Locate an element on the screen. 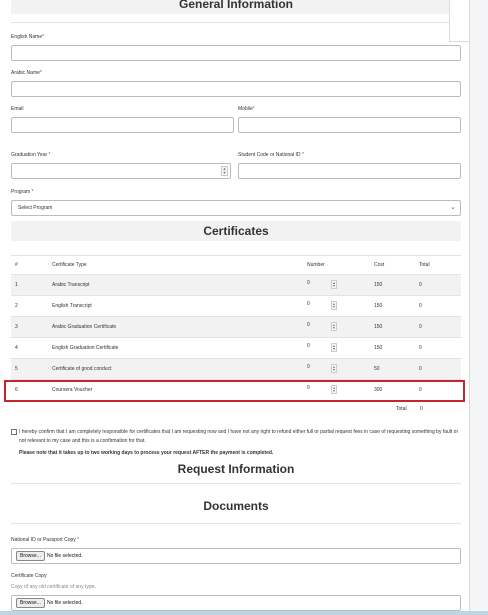 The height and width of the screenshot is (615, 488). confirm-checkbox is located at coordinates (14, 432).